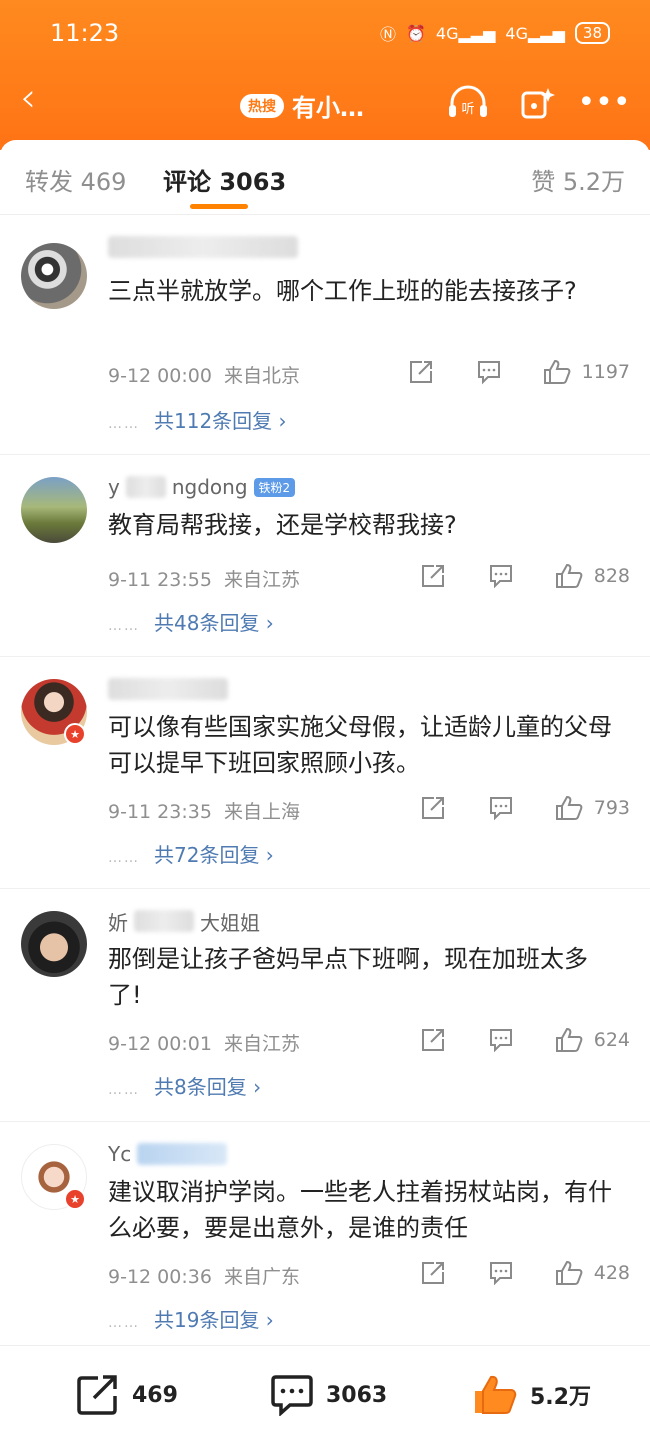 Image resolution: width=650 pixels, height=1439 pixels. What do you see at coordinates (191, 1318) in the screenshot?
I see `replies-link: …… 共19条回复 ›` at bounding box center [191, 1318].